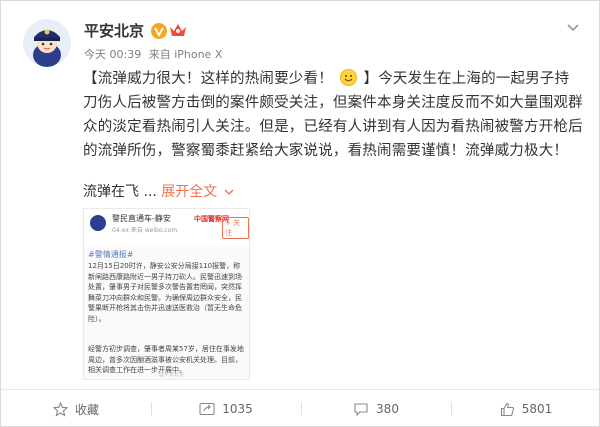  Describe the element at coordinates (237, 409) in the screenshot. I see `repost-count: 1035` at that location.